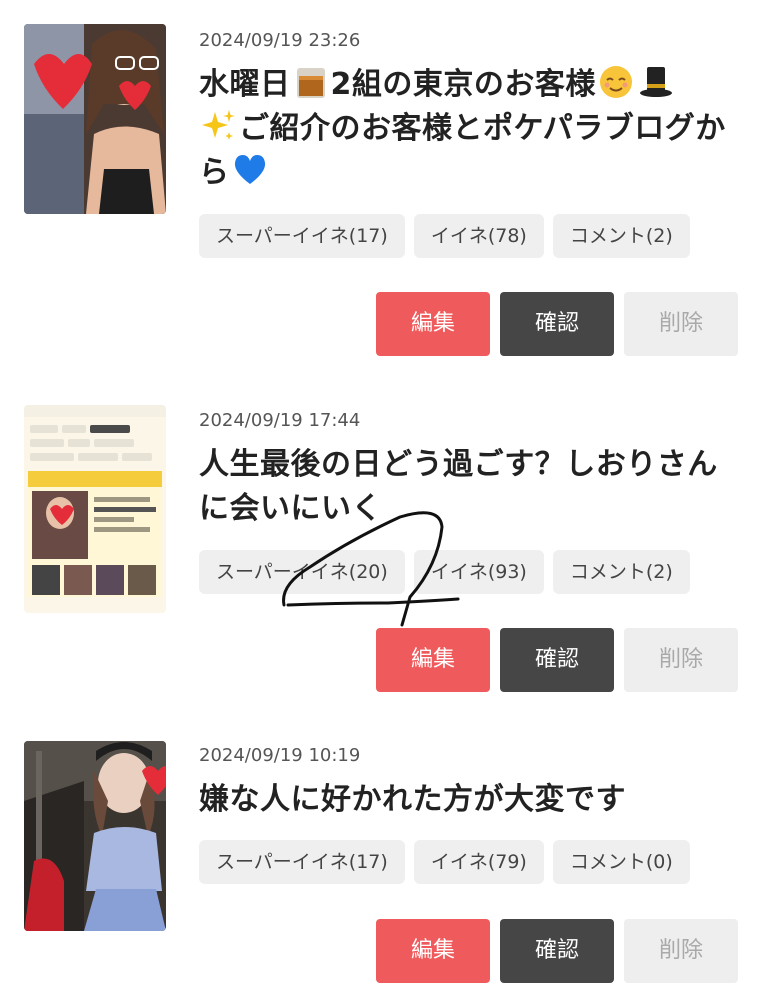 This screenshot has width=762, height=999. I want to click on title-text: 水曜日, so click(245, 84).